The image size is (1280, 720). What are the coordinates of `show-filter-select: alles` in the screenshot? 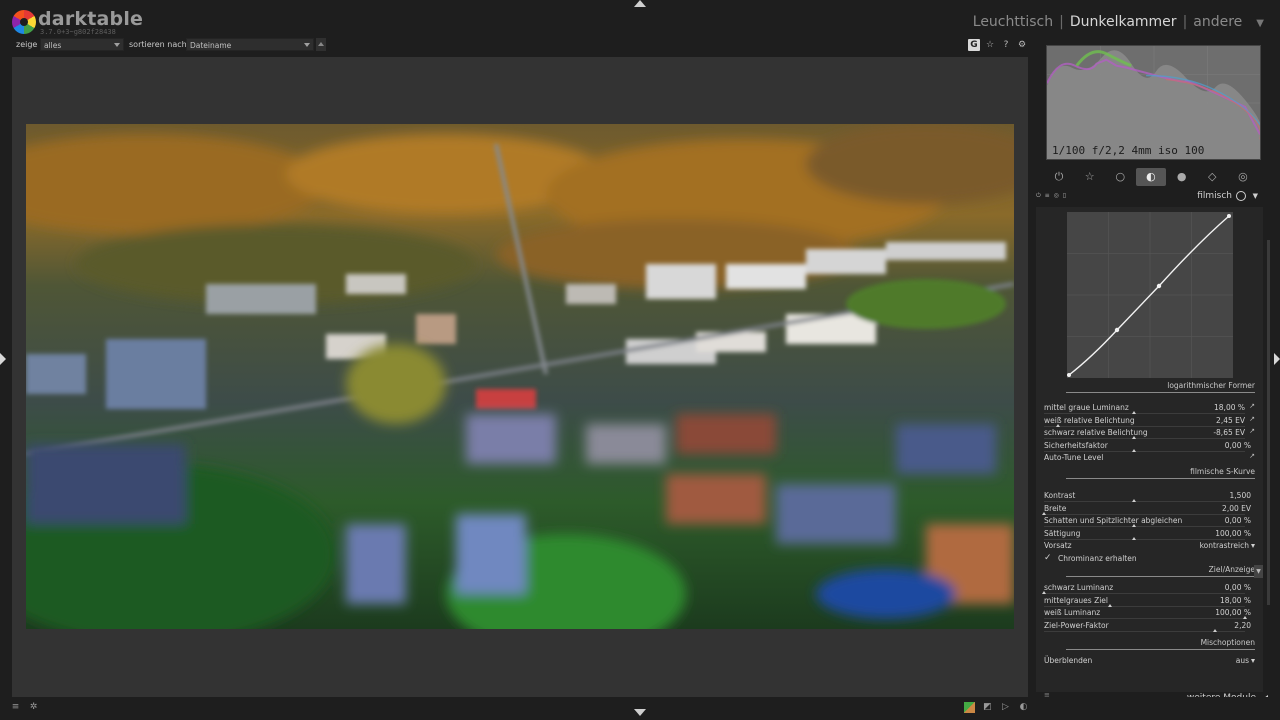 It's located at (82, 44).